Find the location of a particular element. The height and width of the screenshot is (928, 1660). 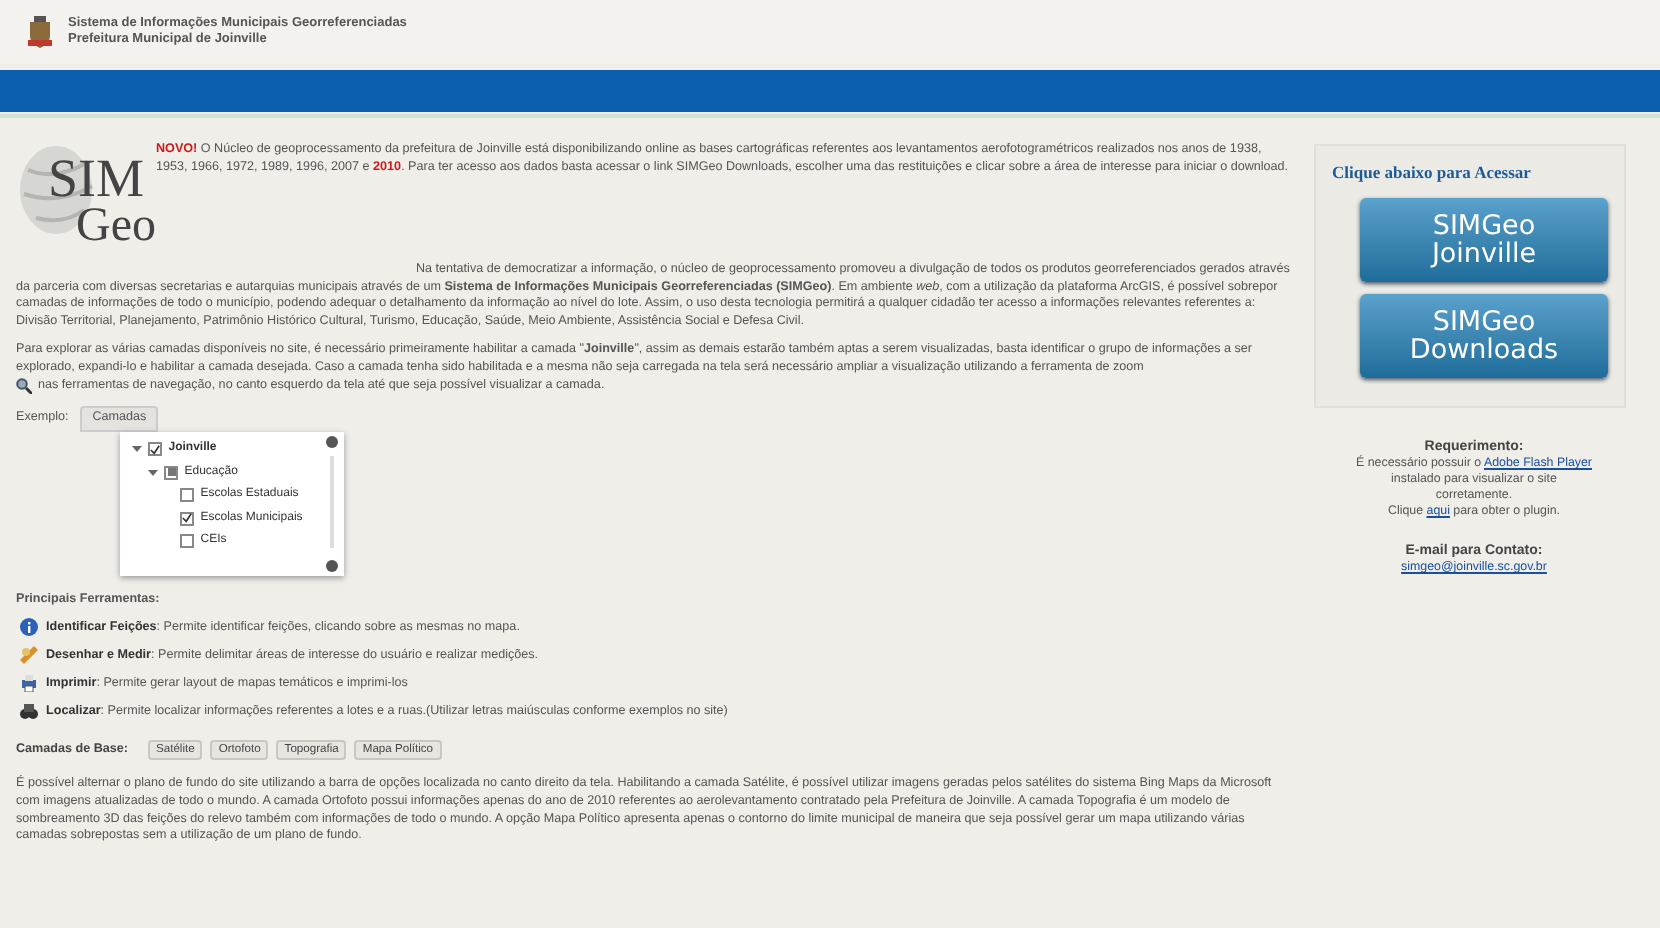

access-button: SIMGeo Joinville is located at coordinates (1484, 239).